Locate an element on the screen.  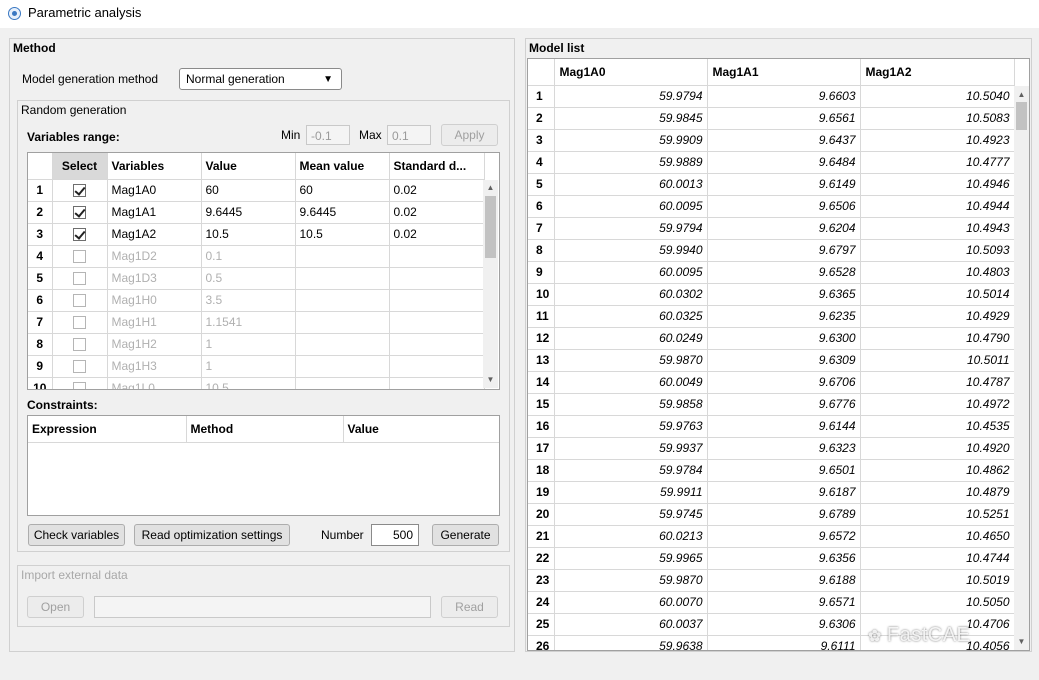
mag1a2-cell: 10.4920 is located at coordinates (937, 448).